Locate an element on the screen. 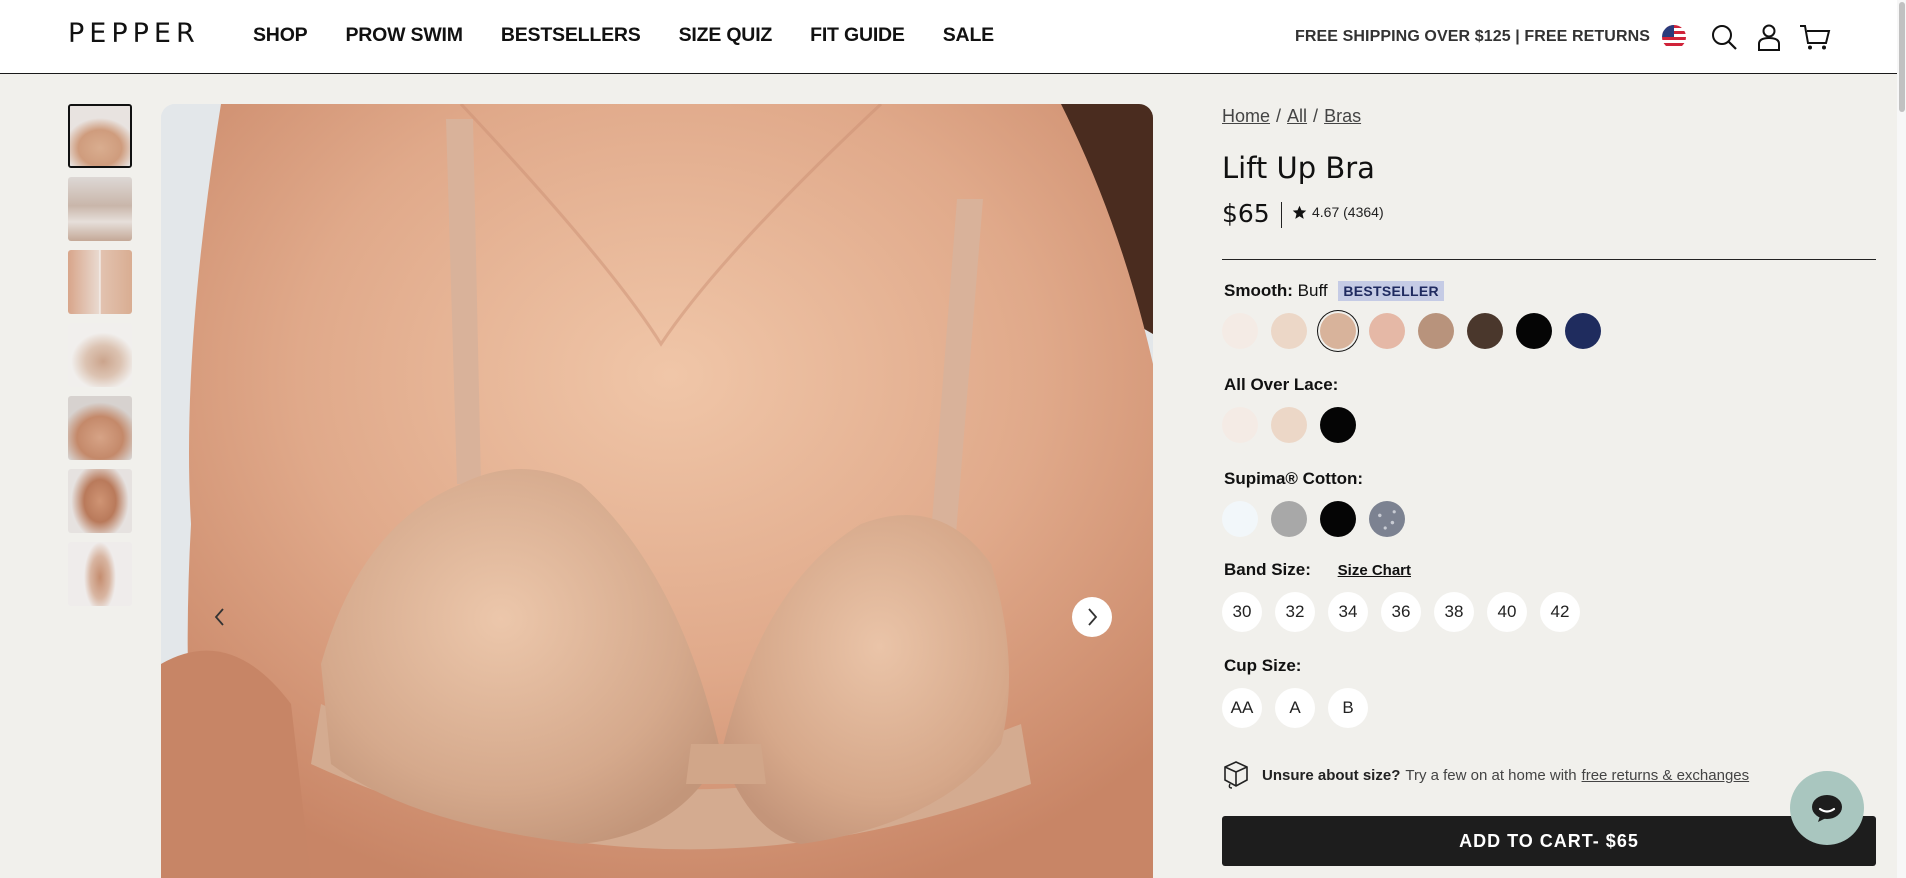 The height and width of the screenshot is (878, 1906). add-to-cart-button: ADD TO CART- $65 is located at coordinates (1549, 841).